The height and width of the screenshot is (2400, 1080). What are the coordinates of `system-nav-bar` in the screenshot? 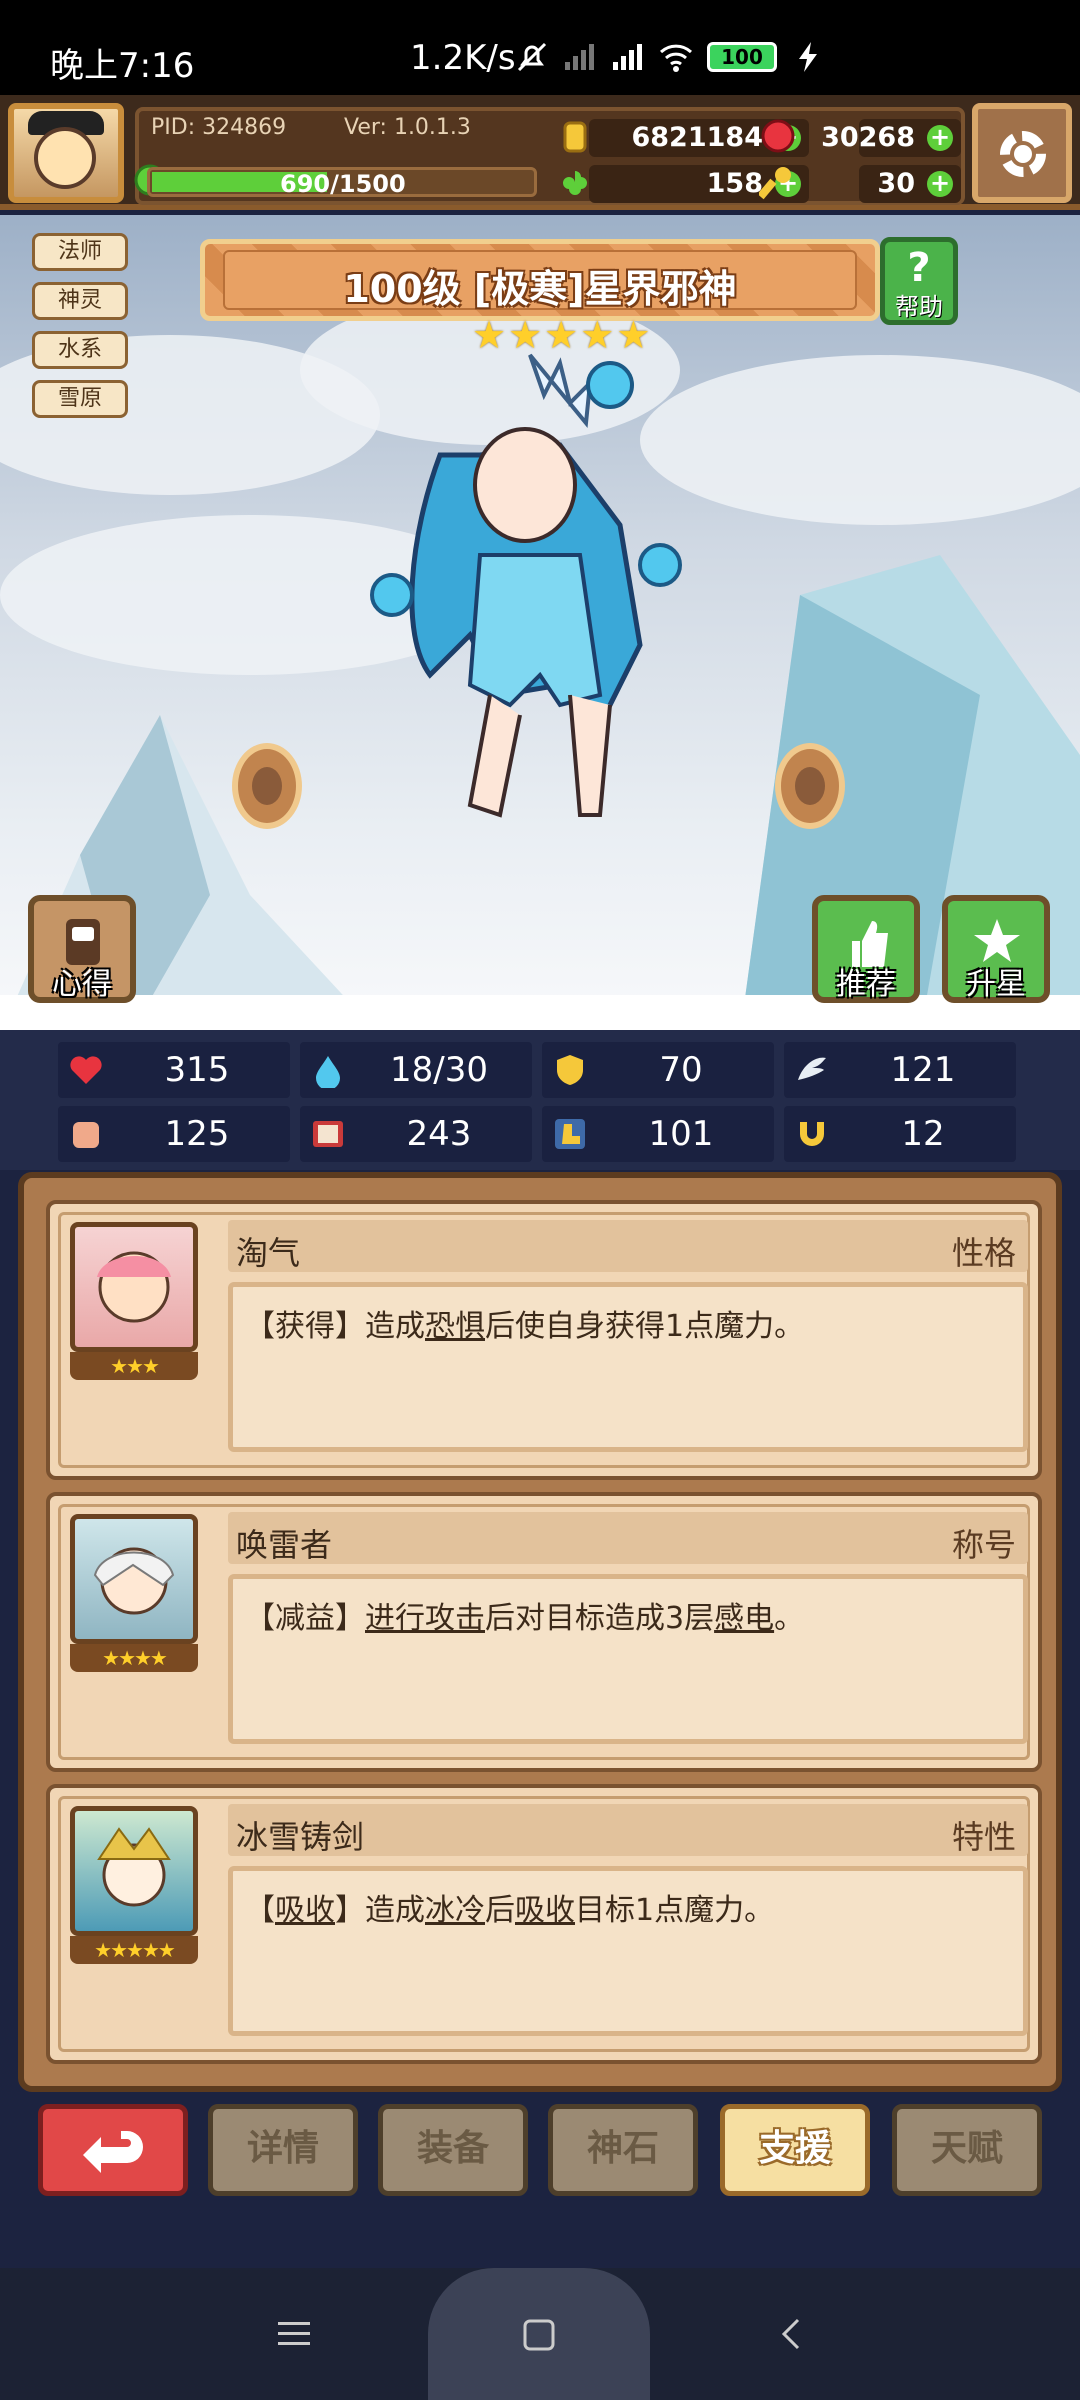 It's located at (540, 2334).